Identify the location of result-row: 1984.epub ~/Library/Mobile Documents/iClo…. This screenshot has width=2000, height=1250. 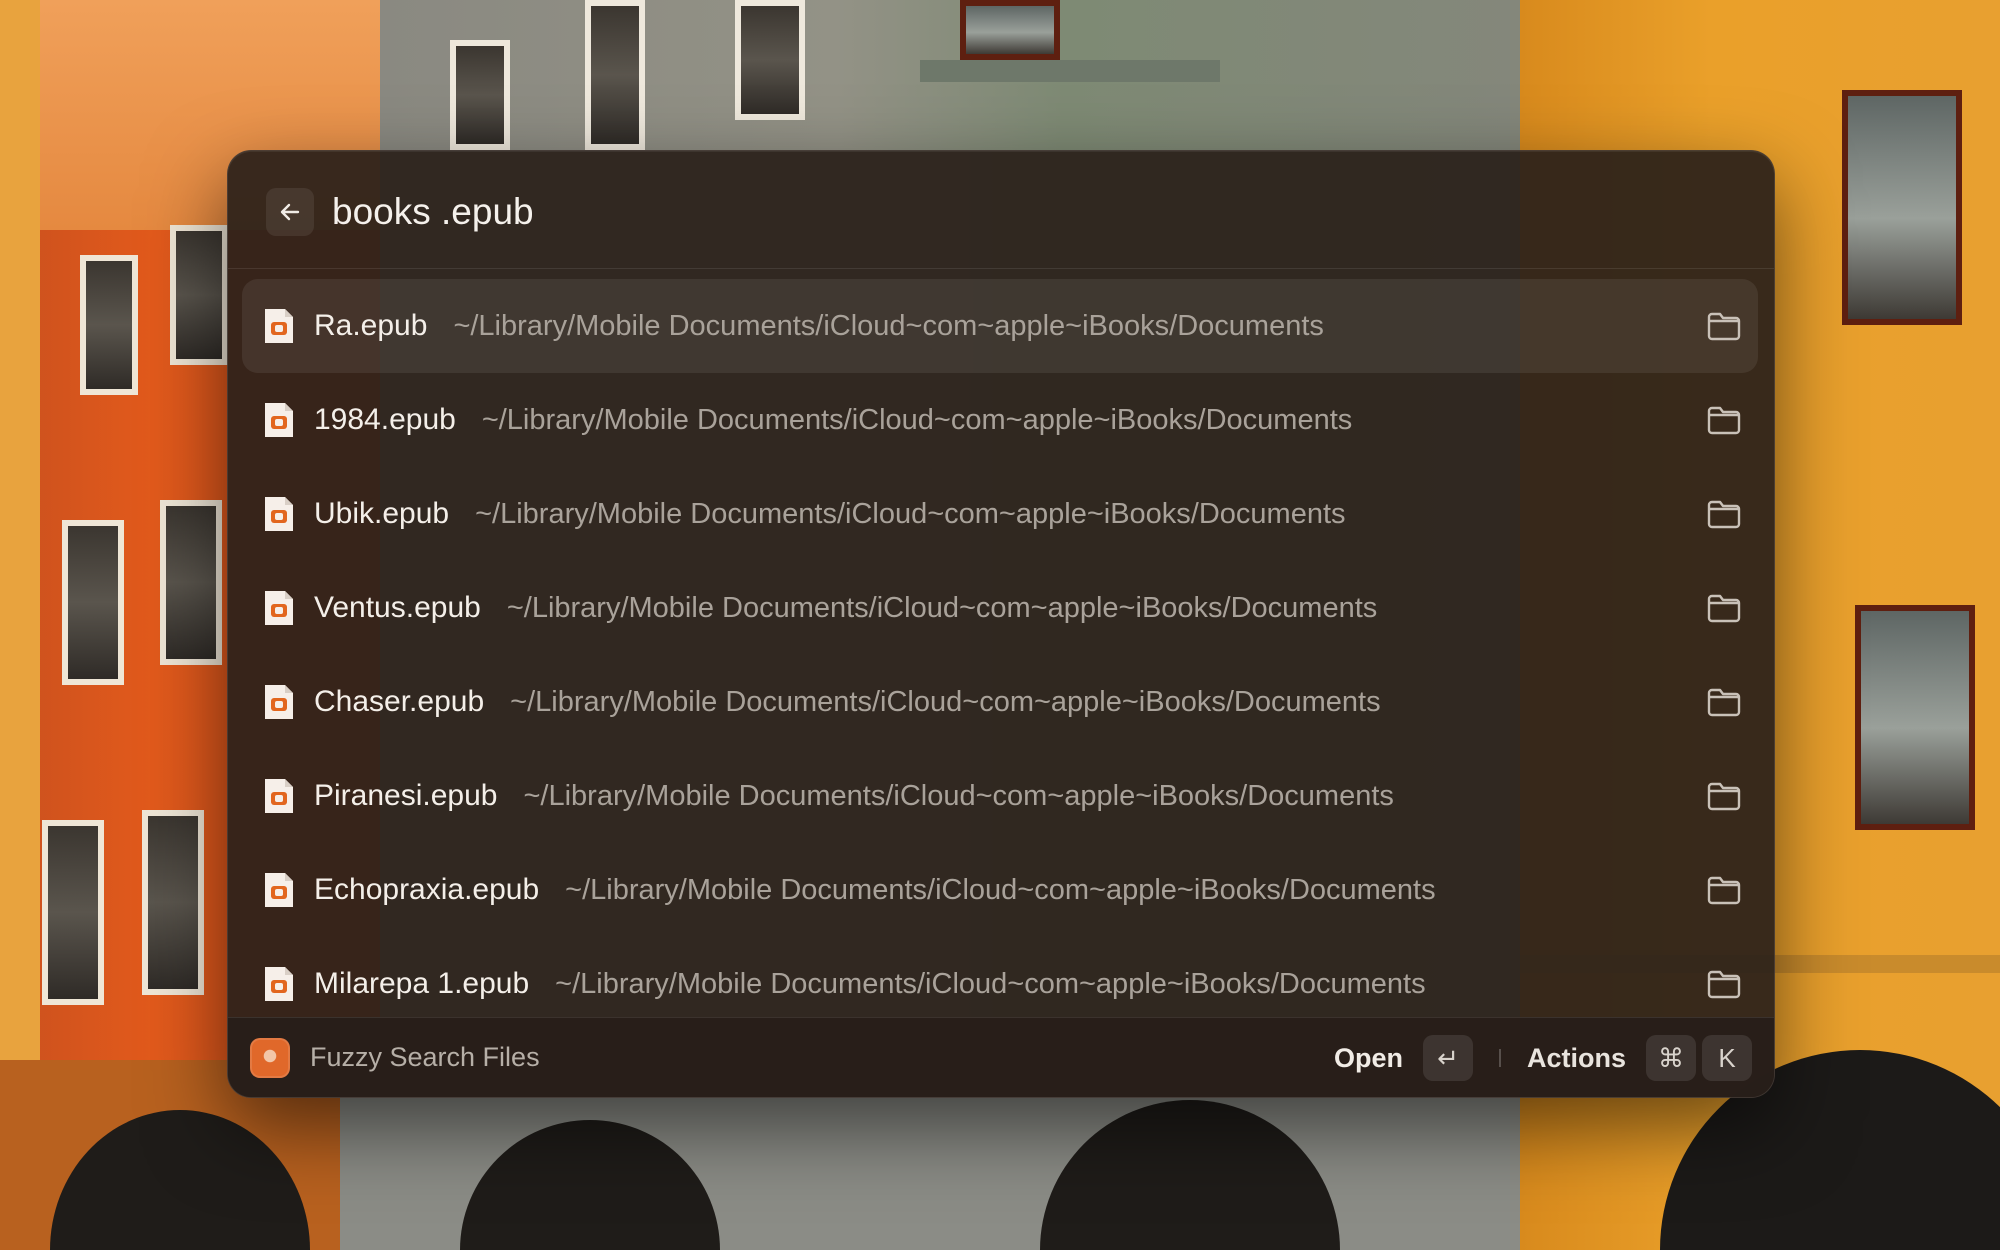
(1000, 420).